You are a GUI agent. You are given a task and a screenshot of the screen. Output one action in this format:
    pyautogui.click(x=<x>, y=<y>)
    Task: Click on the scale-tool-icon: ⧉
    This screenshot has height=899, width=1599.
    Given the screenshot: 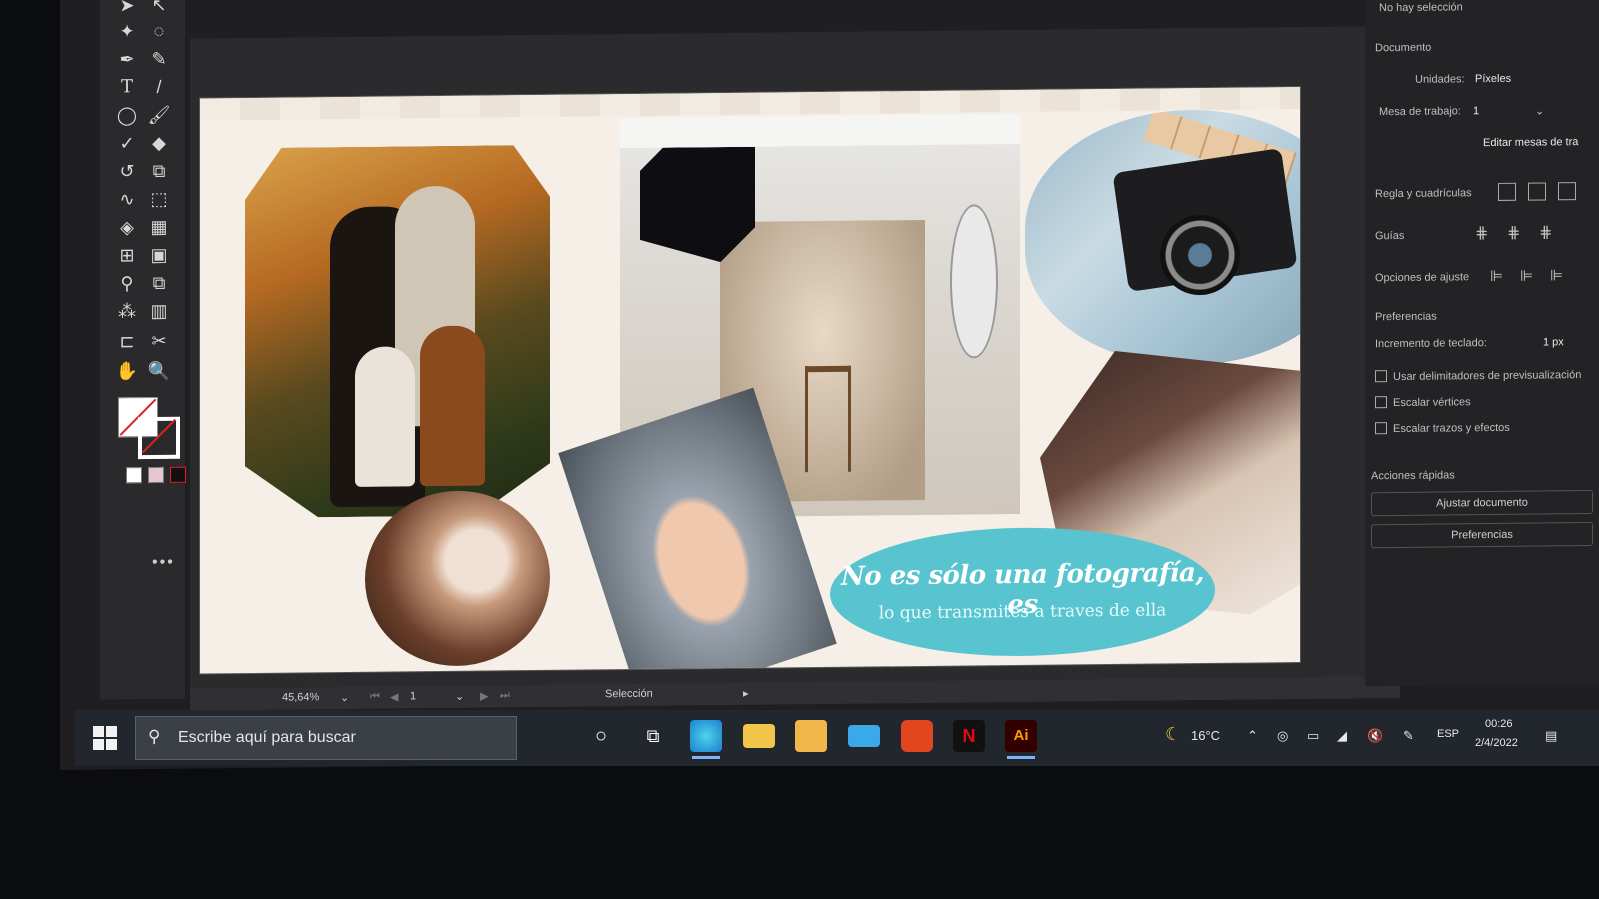 What is the action you would take?
    pyautogui.click(x=159, y=171)
    